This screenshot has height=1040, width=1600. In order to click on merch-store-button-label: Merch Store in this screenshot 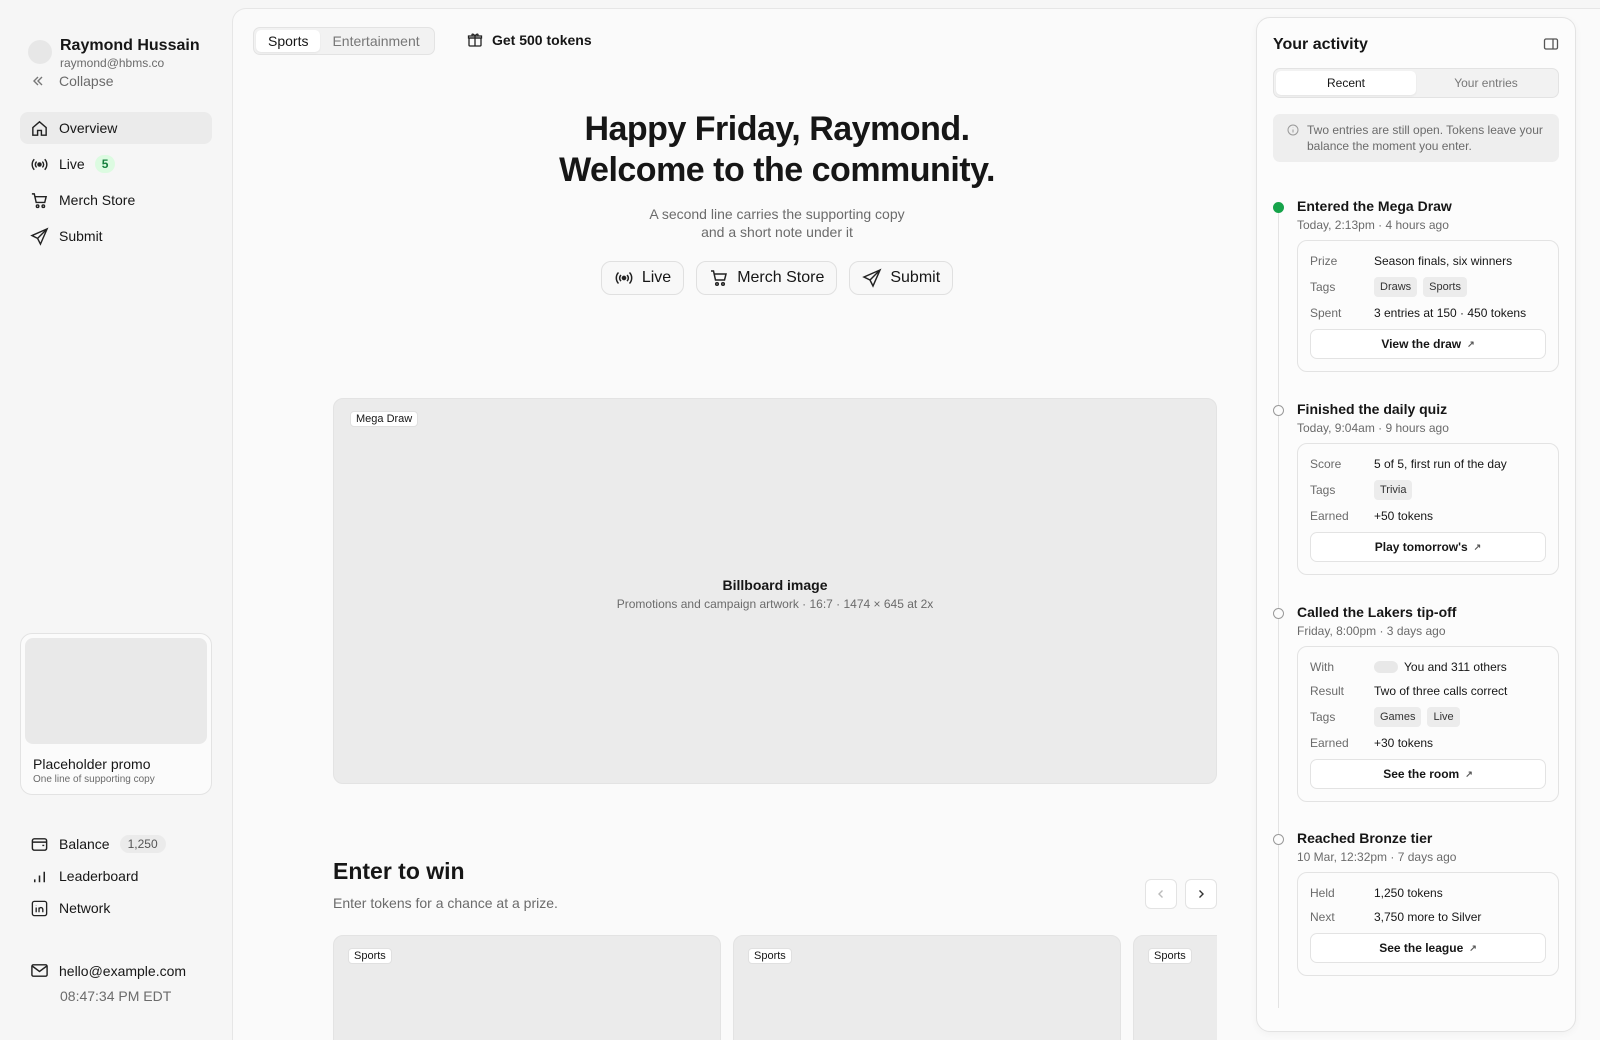, I will do `click(781, 277)`.